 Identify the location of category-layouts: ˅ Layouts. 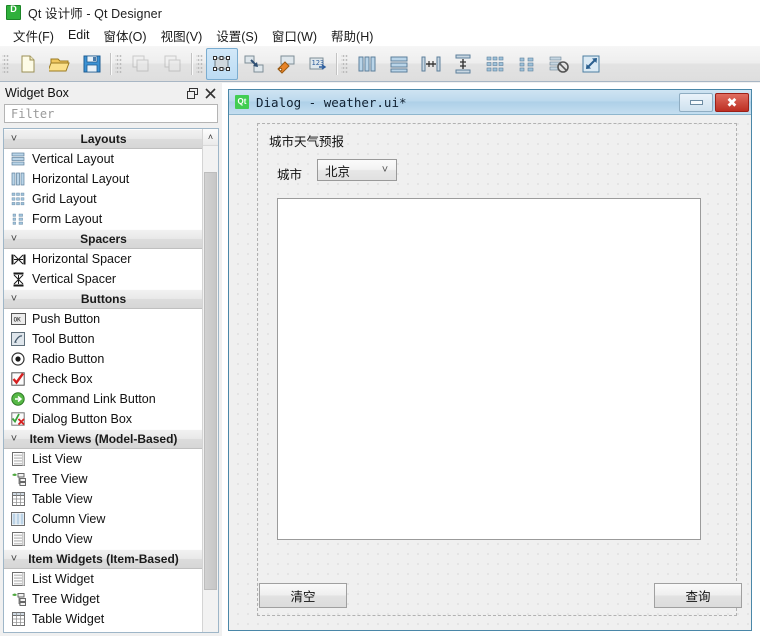
(103, 139).